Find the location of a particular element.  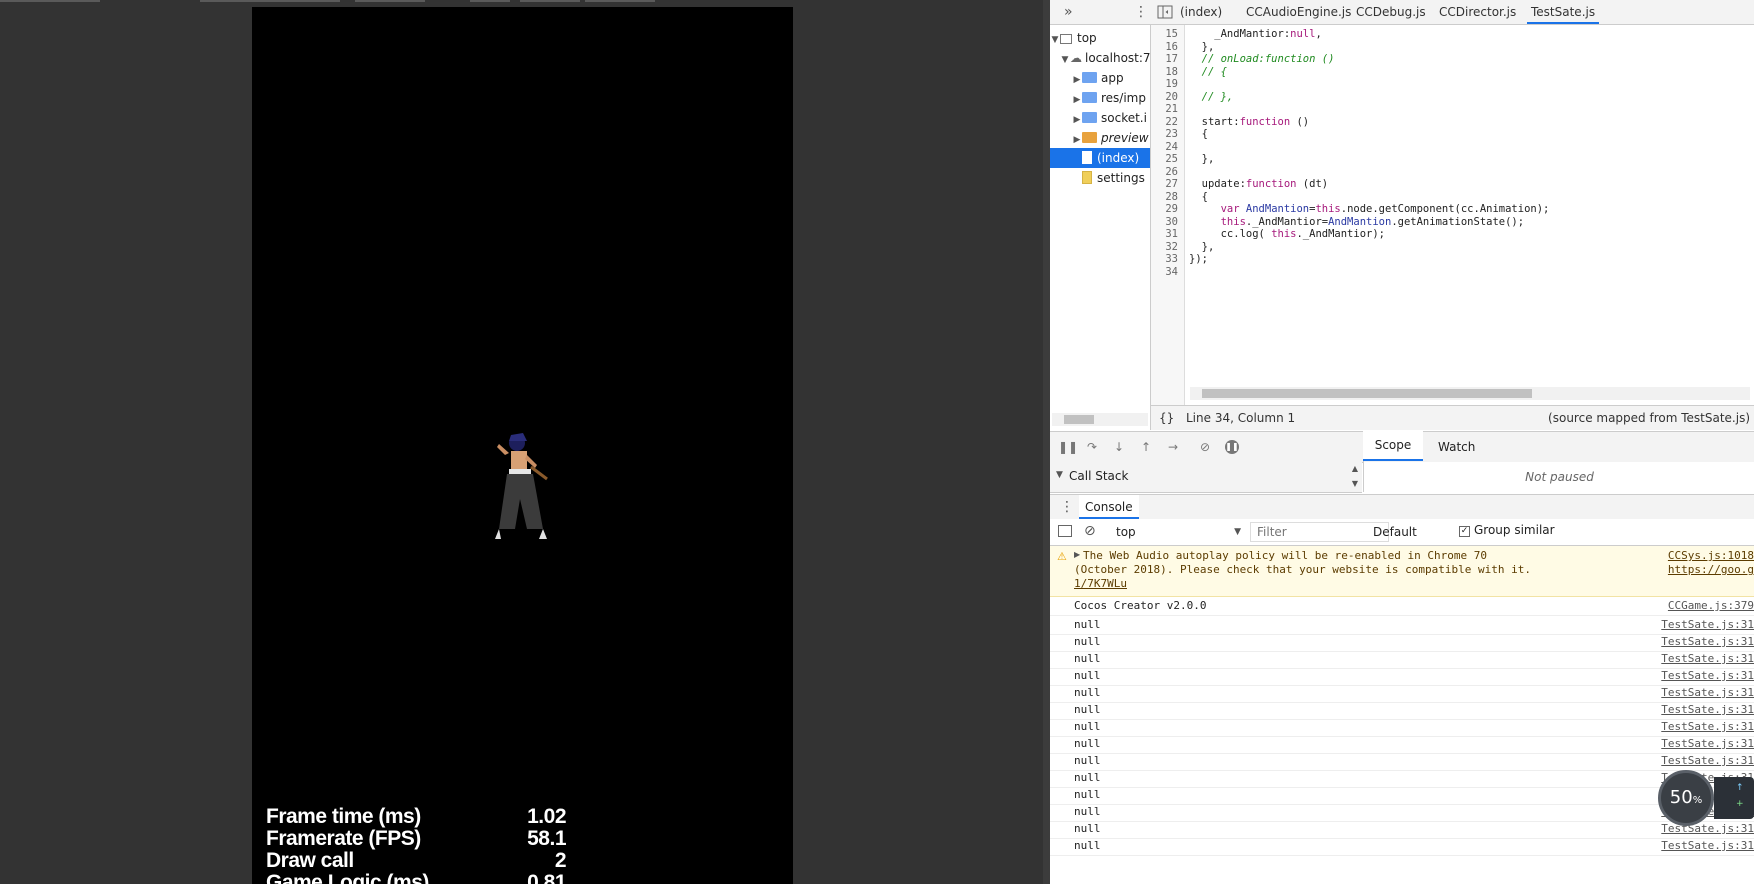

file-tab-ccaudioengine: CCAudioEngine.js is located at coordinates (1298, 12).